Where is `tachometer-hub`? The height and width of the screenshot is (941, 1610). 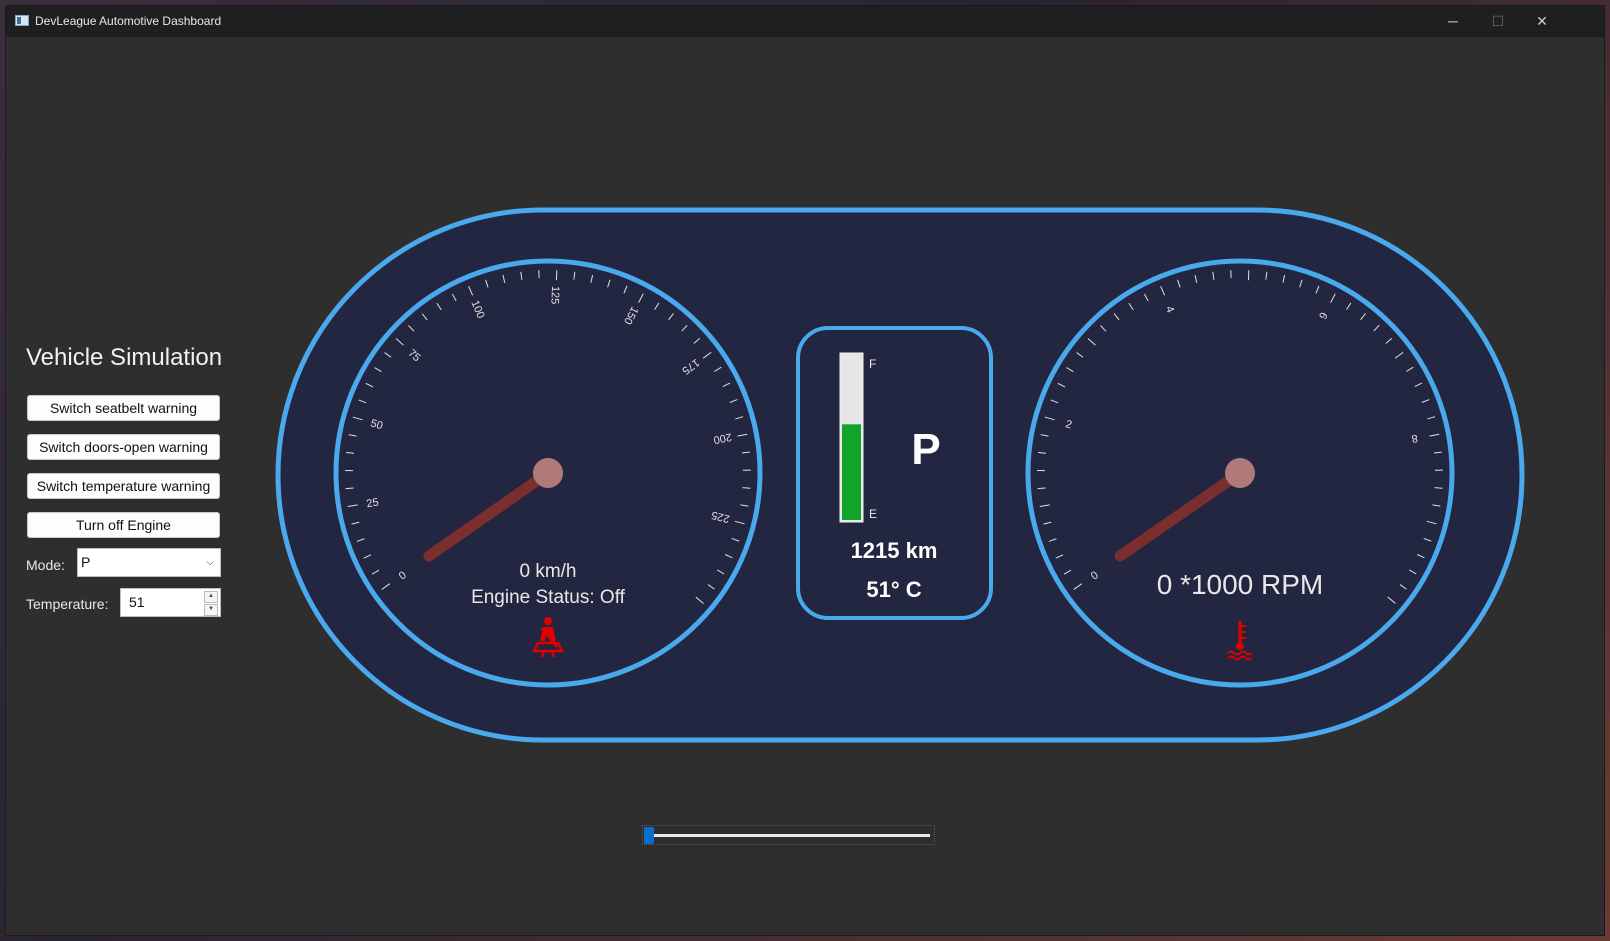
tachometer-hub is located at coordinates (1240, 473).